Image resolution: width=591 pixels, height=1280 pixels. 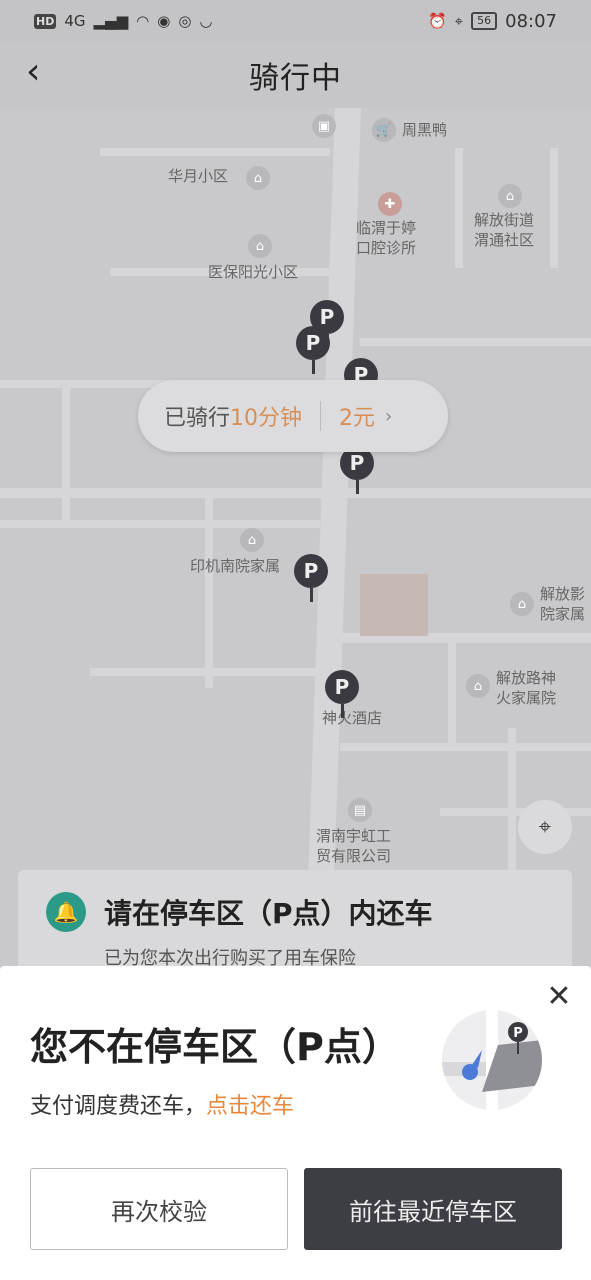 I want to click on bell-icon: 🔔, so click(x=66, y=912).